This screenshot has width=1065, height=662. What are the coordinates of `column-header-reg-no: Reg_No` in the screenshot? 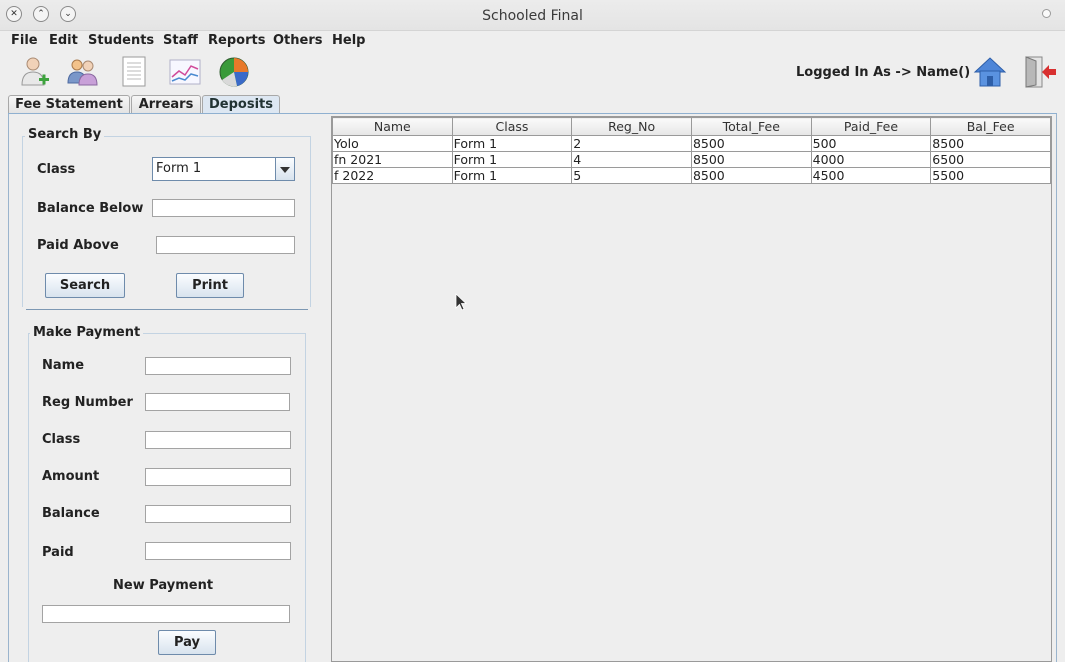 It's located at (631, 126).